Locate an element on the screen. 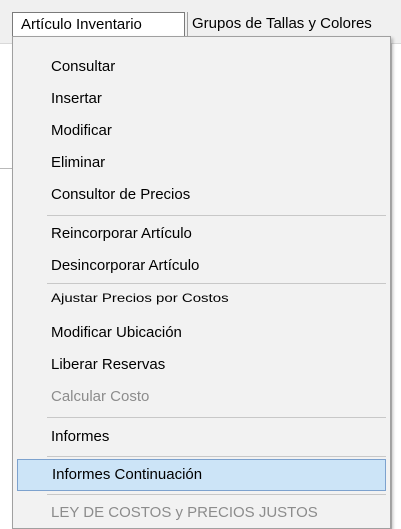 The image size is (401, 529). menu-item-liberar-reservas: Liberar Reservas is located at coordinates (201, 365).